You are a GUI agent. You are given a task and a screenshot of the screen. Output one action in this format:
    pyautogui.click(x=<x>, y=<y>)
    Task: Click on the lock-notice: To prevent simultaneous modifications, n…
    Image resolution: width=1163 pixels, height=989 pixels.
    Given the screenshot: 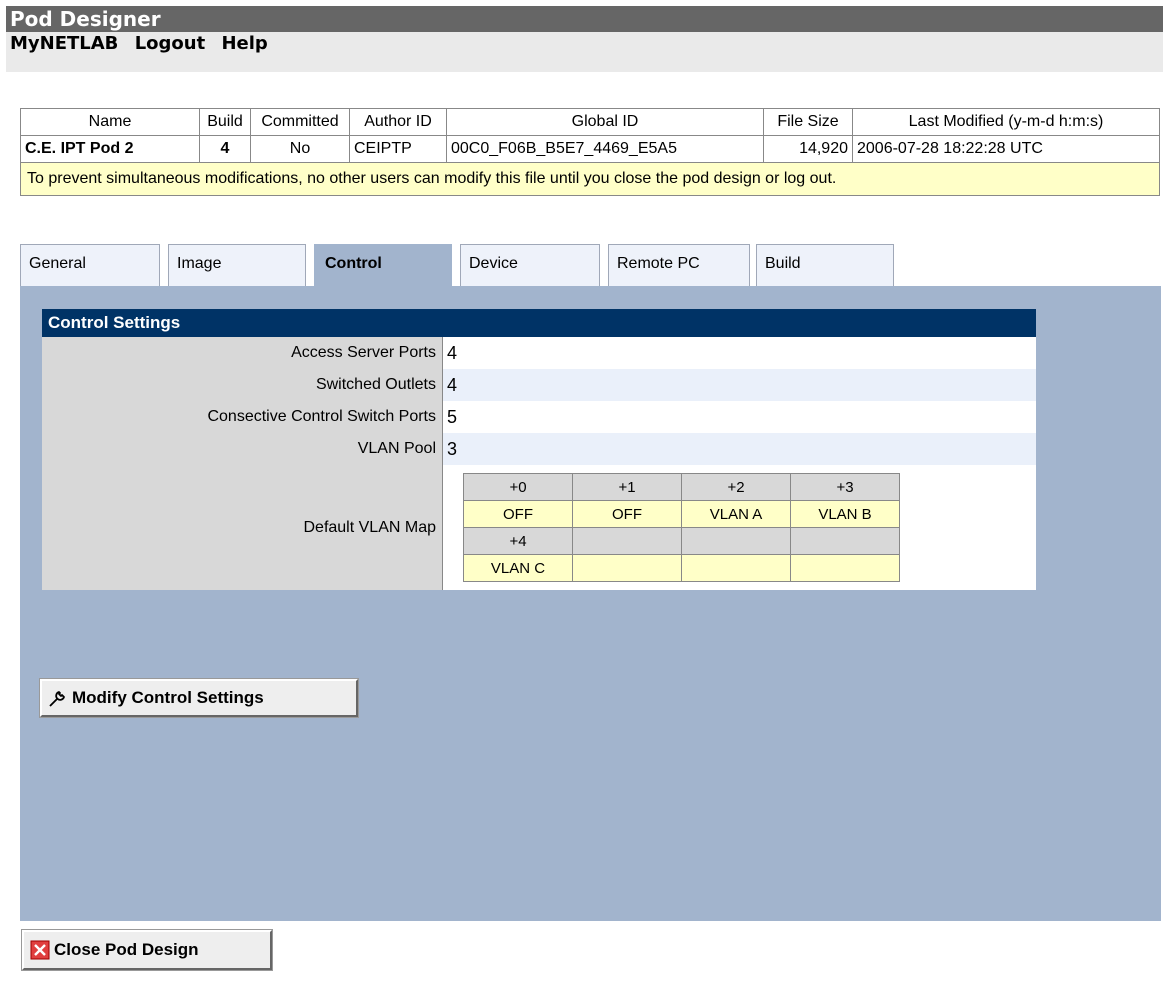 What is the action you would take?
    pyautogui.click(x=590, y=179)
    